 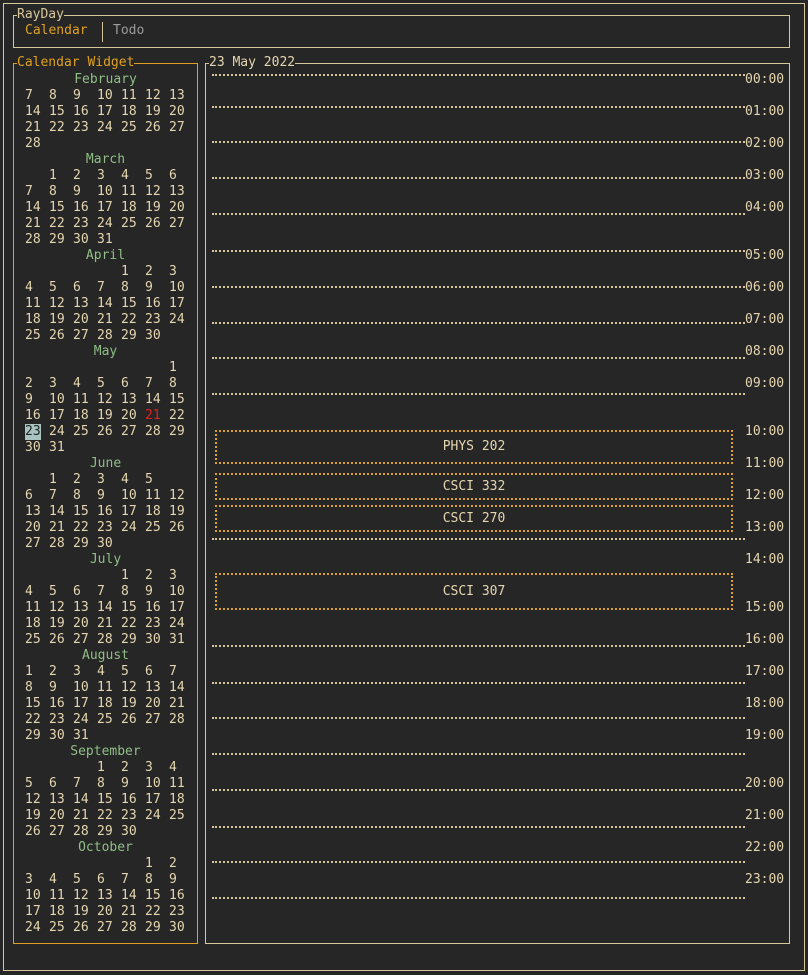 I want to click on event-block: CSCI 307, so click(x=474, y=591).